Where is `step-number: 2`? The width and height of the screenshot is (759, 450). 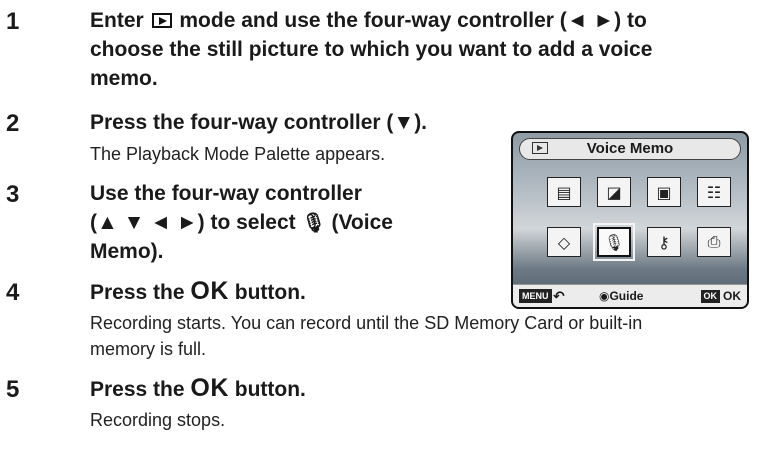 step-number: 2 is located at coordinates (13, 123).